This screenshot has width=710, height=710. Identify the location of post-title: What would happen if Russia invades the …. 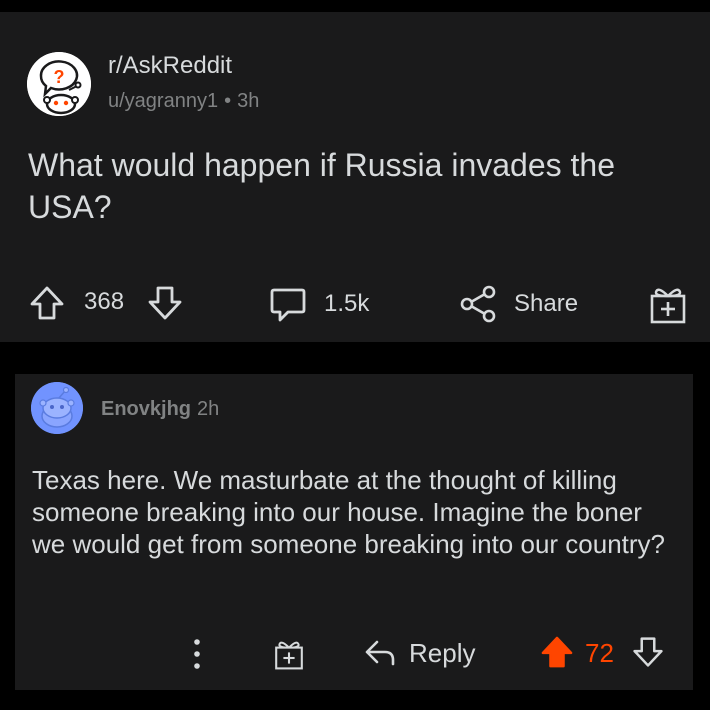
(348, 186).